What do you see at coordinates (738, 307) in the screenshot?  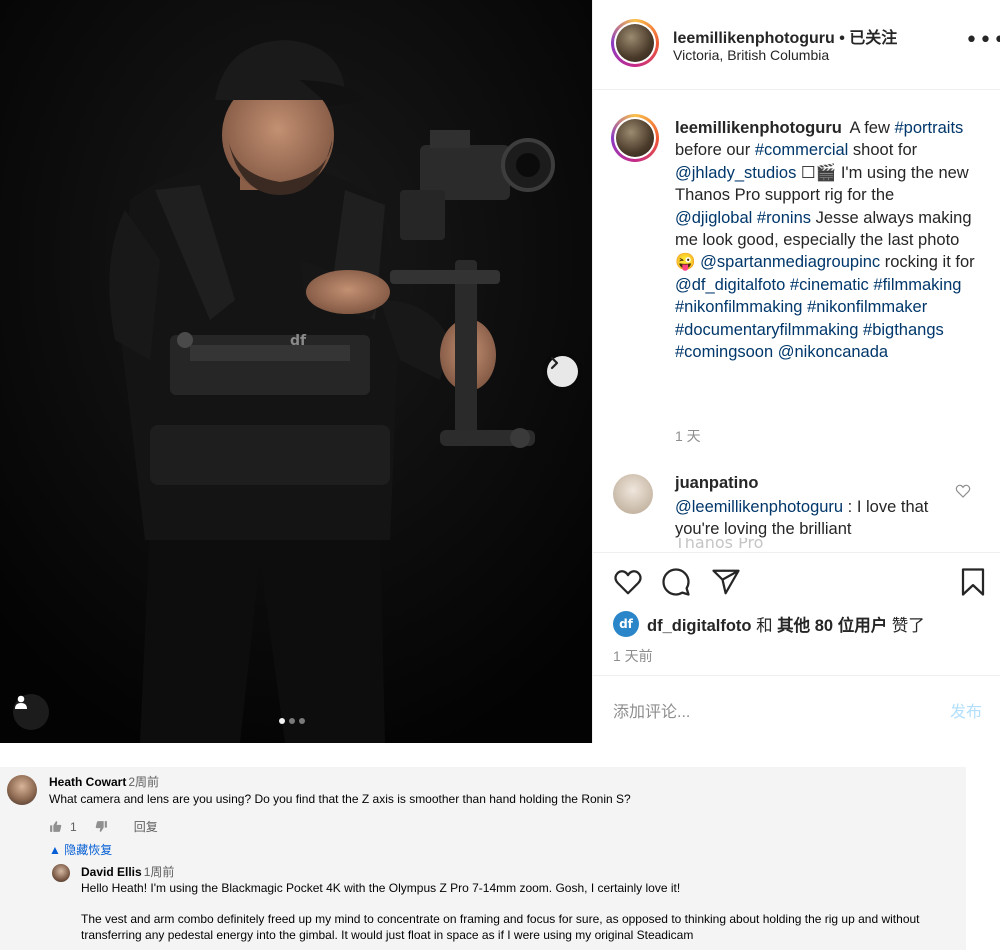 I see `caption-link: #nikonfilmmaking` at bounding box center [738, 307].